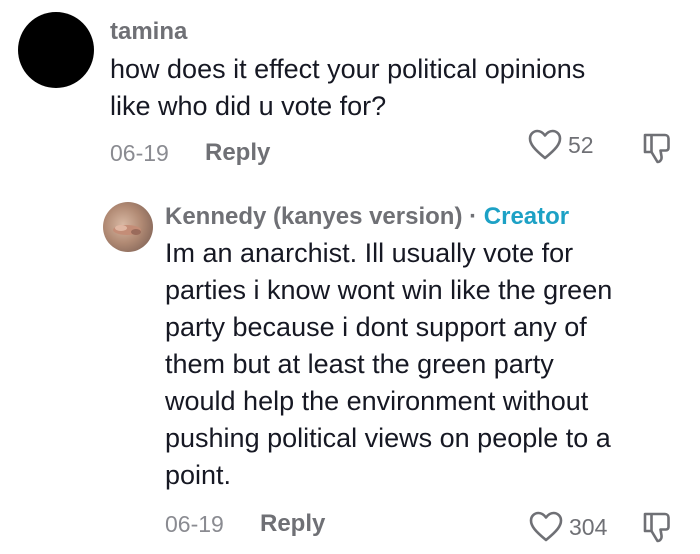  I want to click on avatar-photo-image, so click(127, 230).